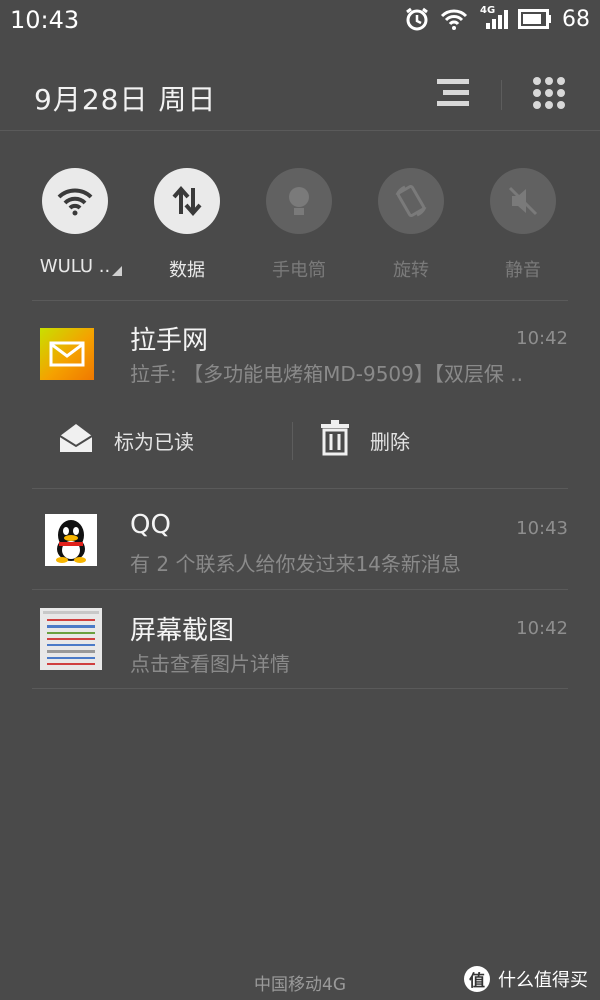 This screenshot has height=1000, width=600. What do you see at coordinates (169, 341) in the screenshot?
I see `notification-title: 拉手网` at bounding box center [169, 341].